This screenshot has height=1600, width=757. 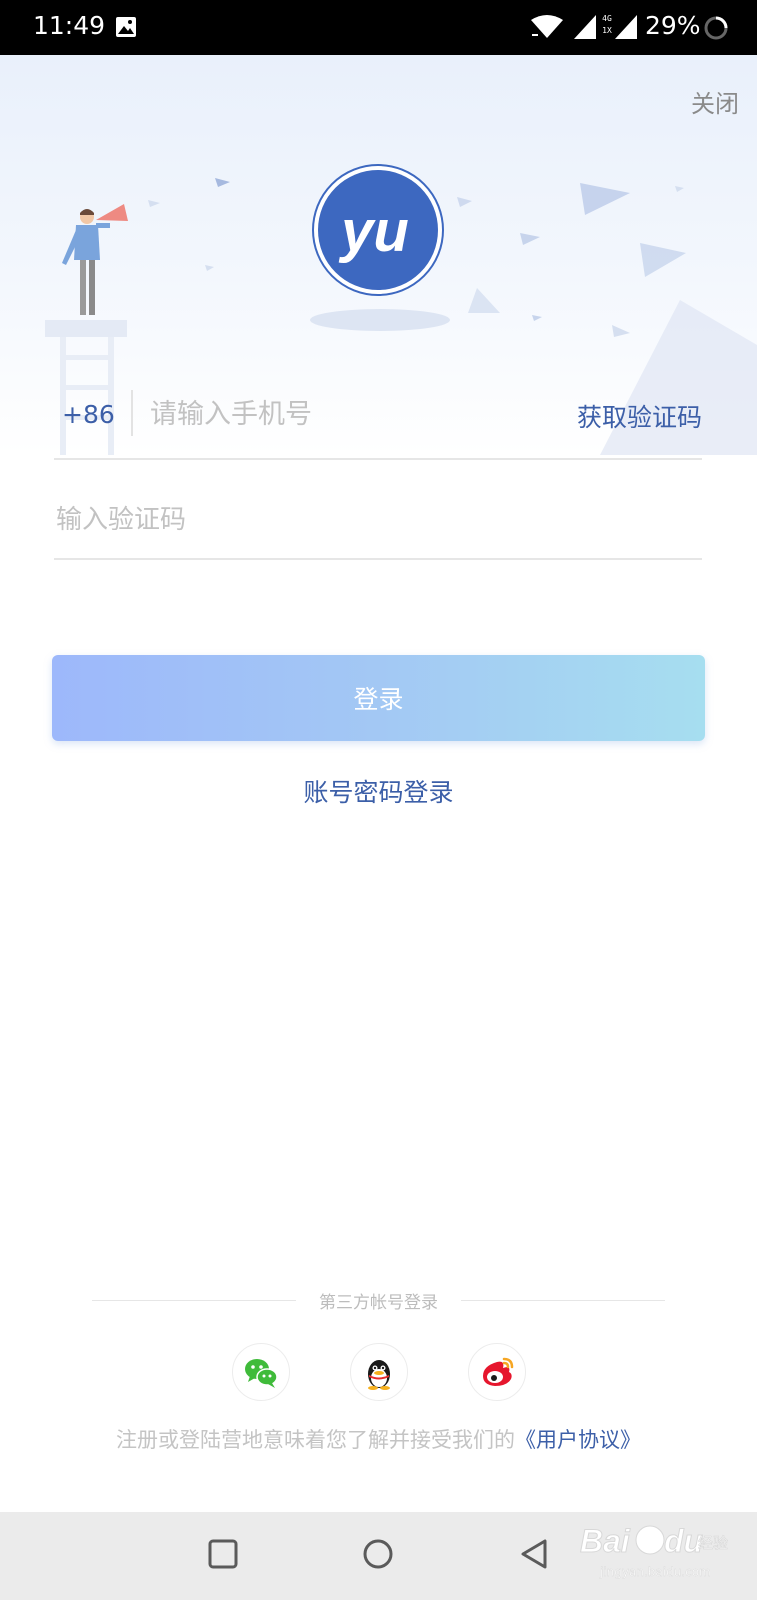 I want to click on password-login-row: 账号密码登录, so click(x=378, y=791).